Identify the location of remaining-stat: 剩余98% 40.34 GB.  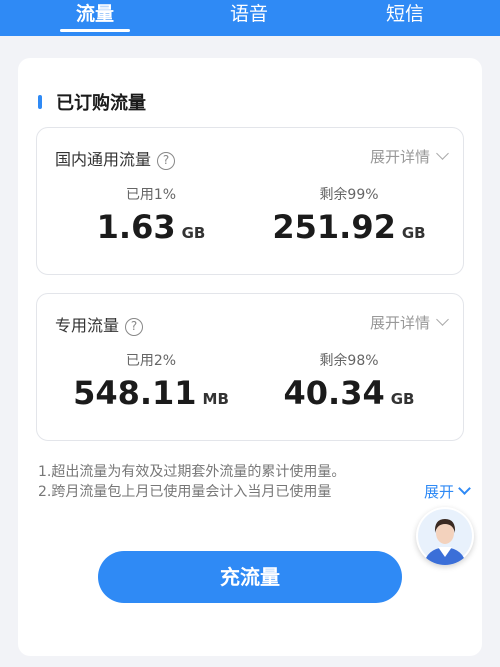
(349, 381).